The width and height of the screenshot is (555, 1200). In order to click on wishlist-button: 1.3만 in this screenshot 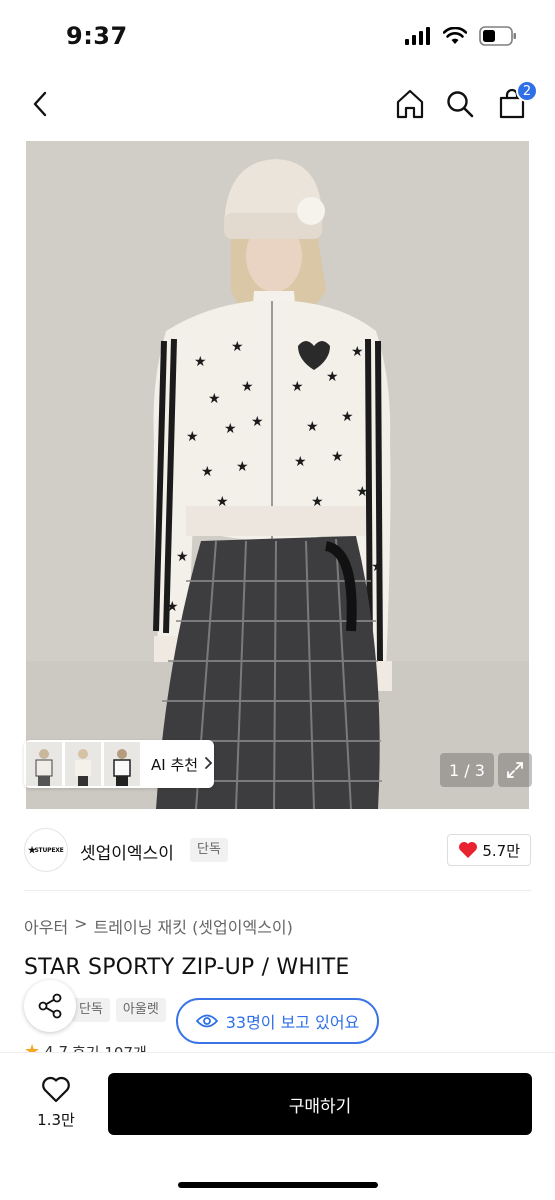, I will do `click(56, 1105)`.